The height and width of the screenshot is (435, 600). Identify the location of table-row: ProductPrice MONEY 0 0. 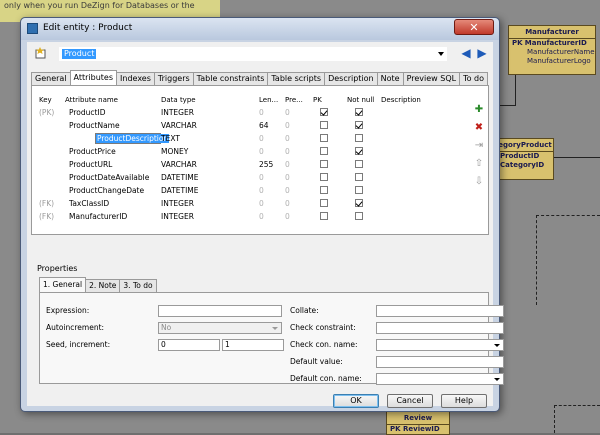
(247, 152).